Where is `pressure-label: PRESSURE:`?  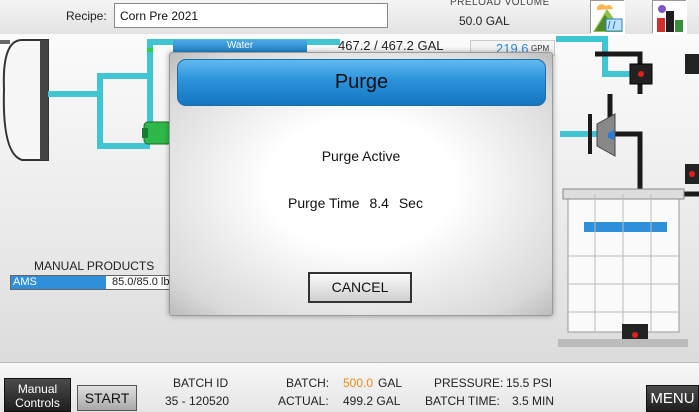
pressure-label: PRESSURE: is located at coordinates (469, 383).